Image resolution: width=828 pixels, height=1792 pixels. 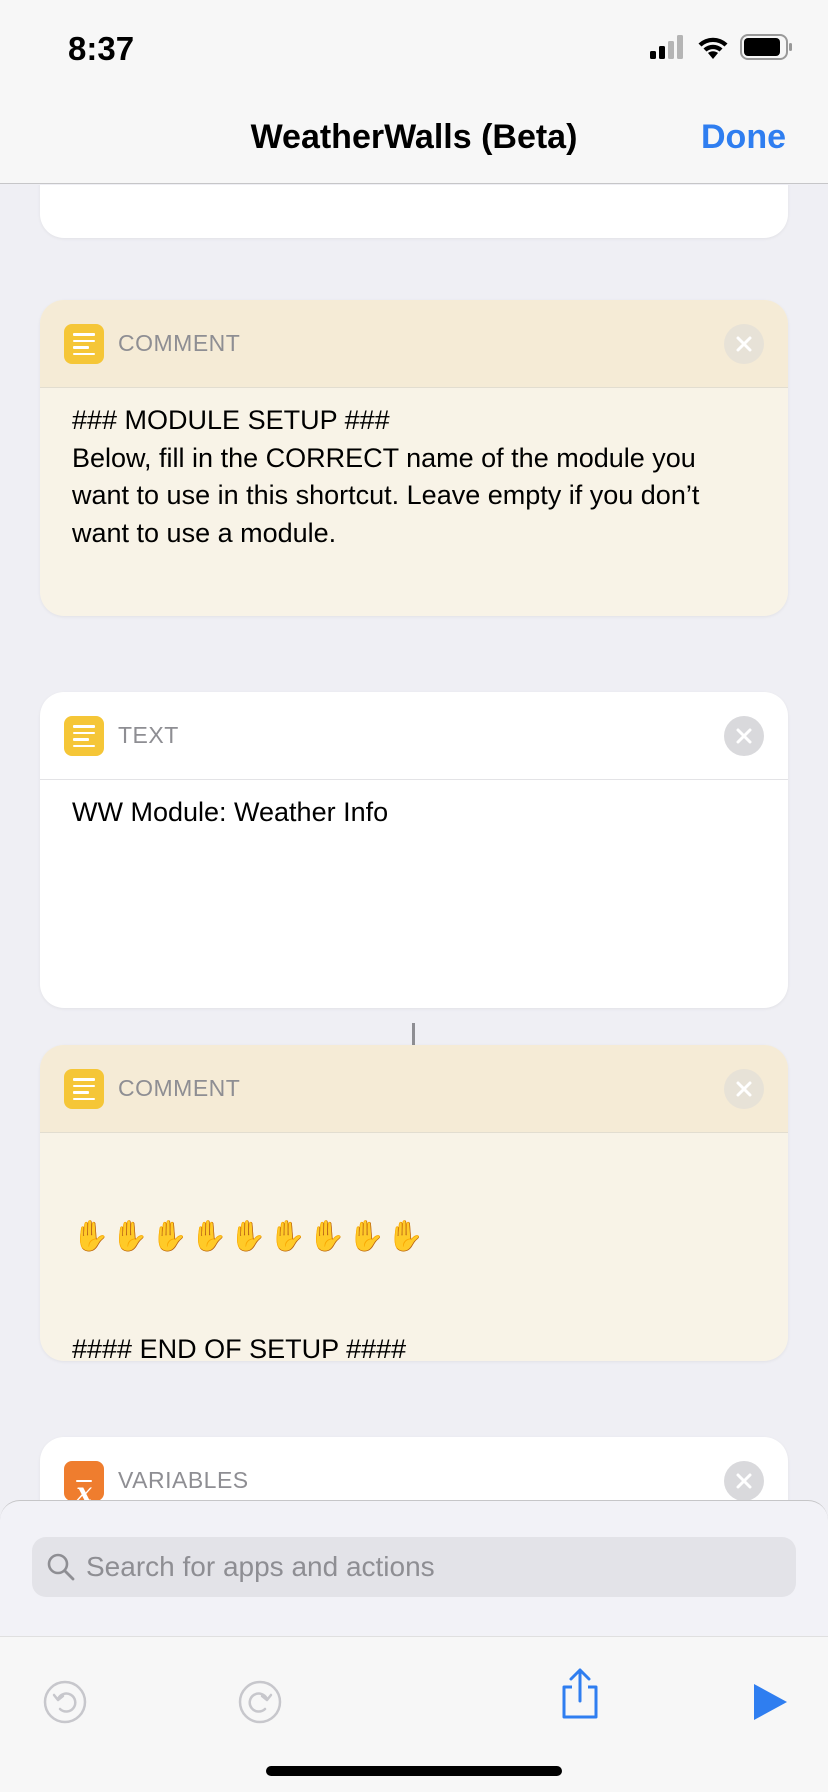 I want to click on done-button: Done, so click(x=743, y=137).